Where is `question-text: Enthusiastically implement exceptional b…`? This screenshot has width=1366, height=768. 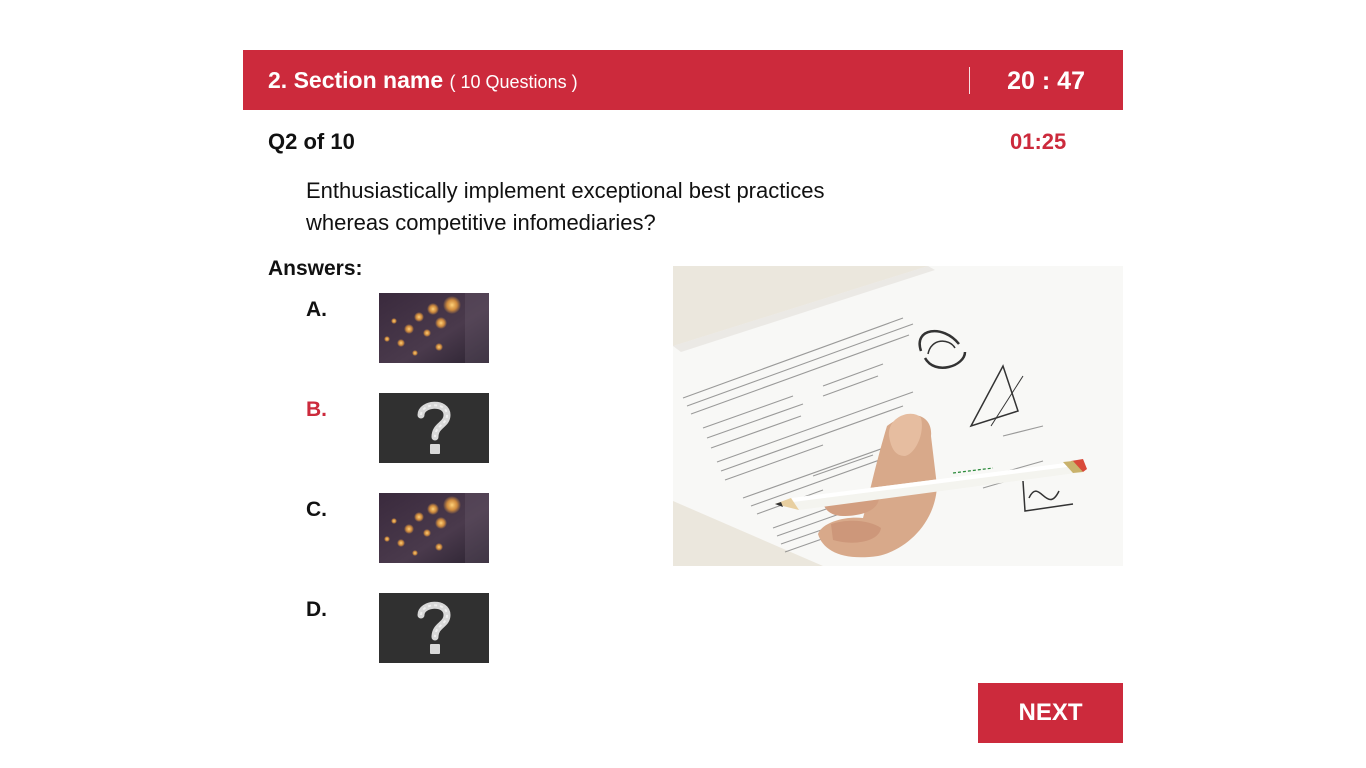 question-text: Enthusiastically implement exceptional b… is located at coordinates (565, 206).